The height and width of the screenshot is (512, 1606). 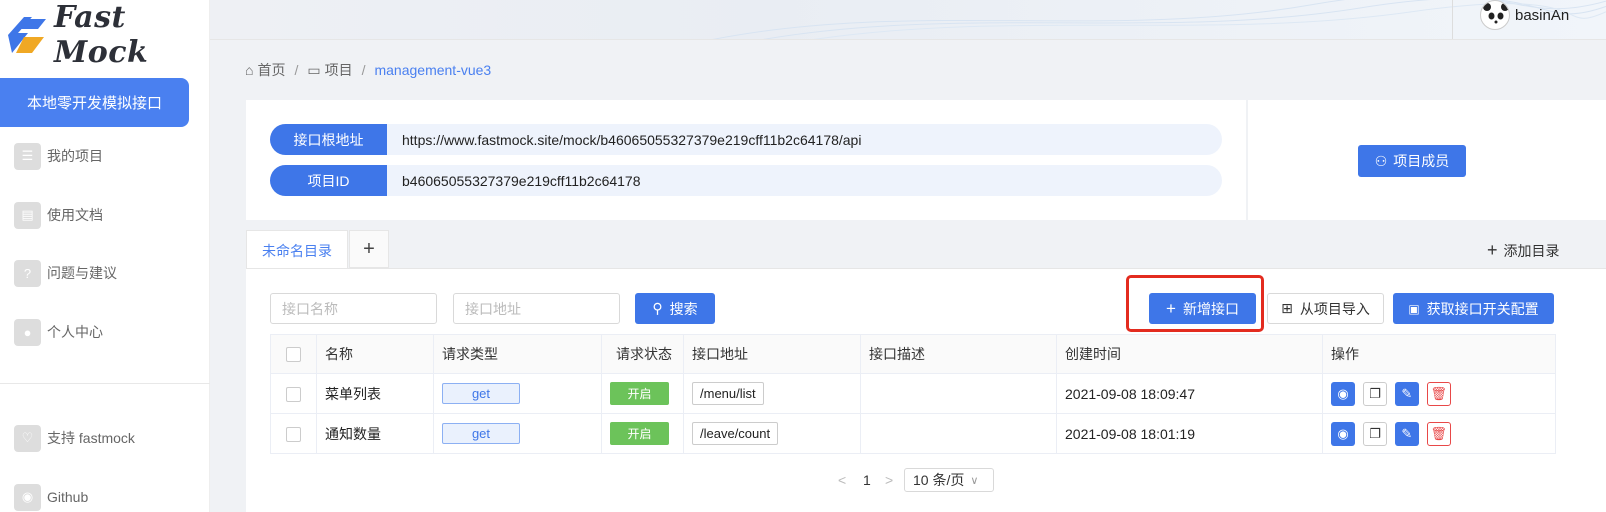 I want to click on project-id-value: b46065055327379e219cff11b2c64178, so click(x=521, y=181).